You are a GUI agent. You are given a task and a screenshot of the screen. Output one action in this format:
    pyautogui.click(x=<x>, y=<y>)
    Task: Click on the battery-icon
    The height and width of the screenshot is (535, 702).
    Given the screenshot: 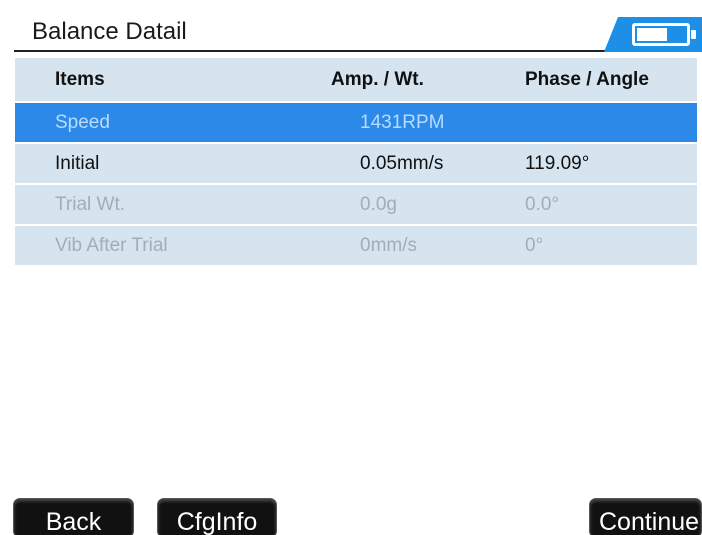 What is the action you would take?
    pyautogui.click(x=664, y=34)
    